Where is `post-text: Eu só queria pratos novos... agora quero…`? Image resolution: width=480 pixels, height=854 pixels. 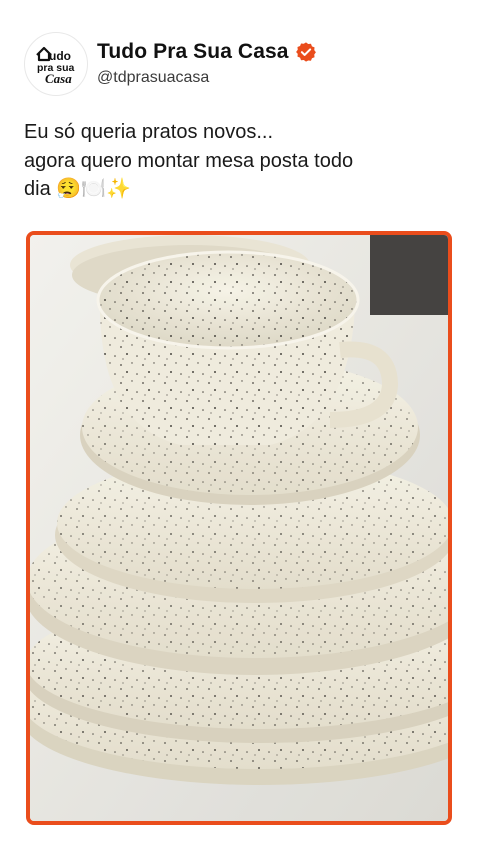 post-text: Eu só queria pratos novos... agora quero… is located at coordinates (244, 161).